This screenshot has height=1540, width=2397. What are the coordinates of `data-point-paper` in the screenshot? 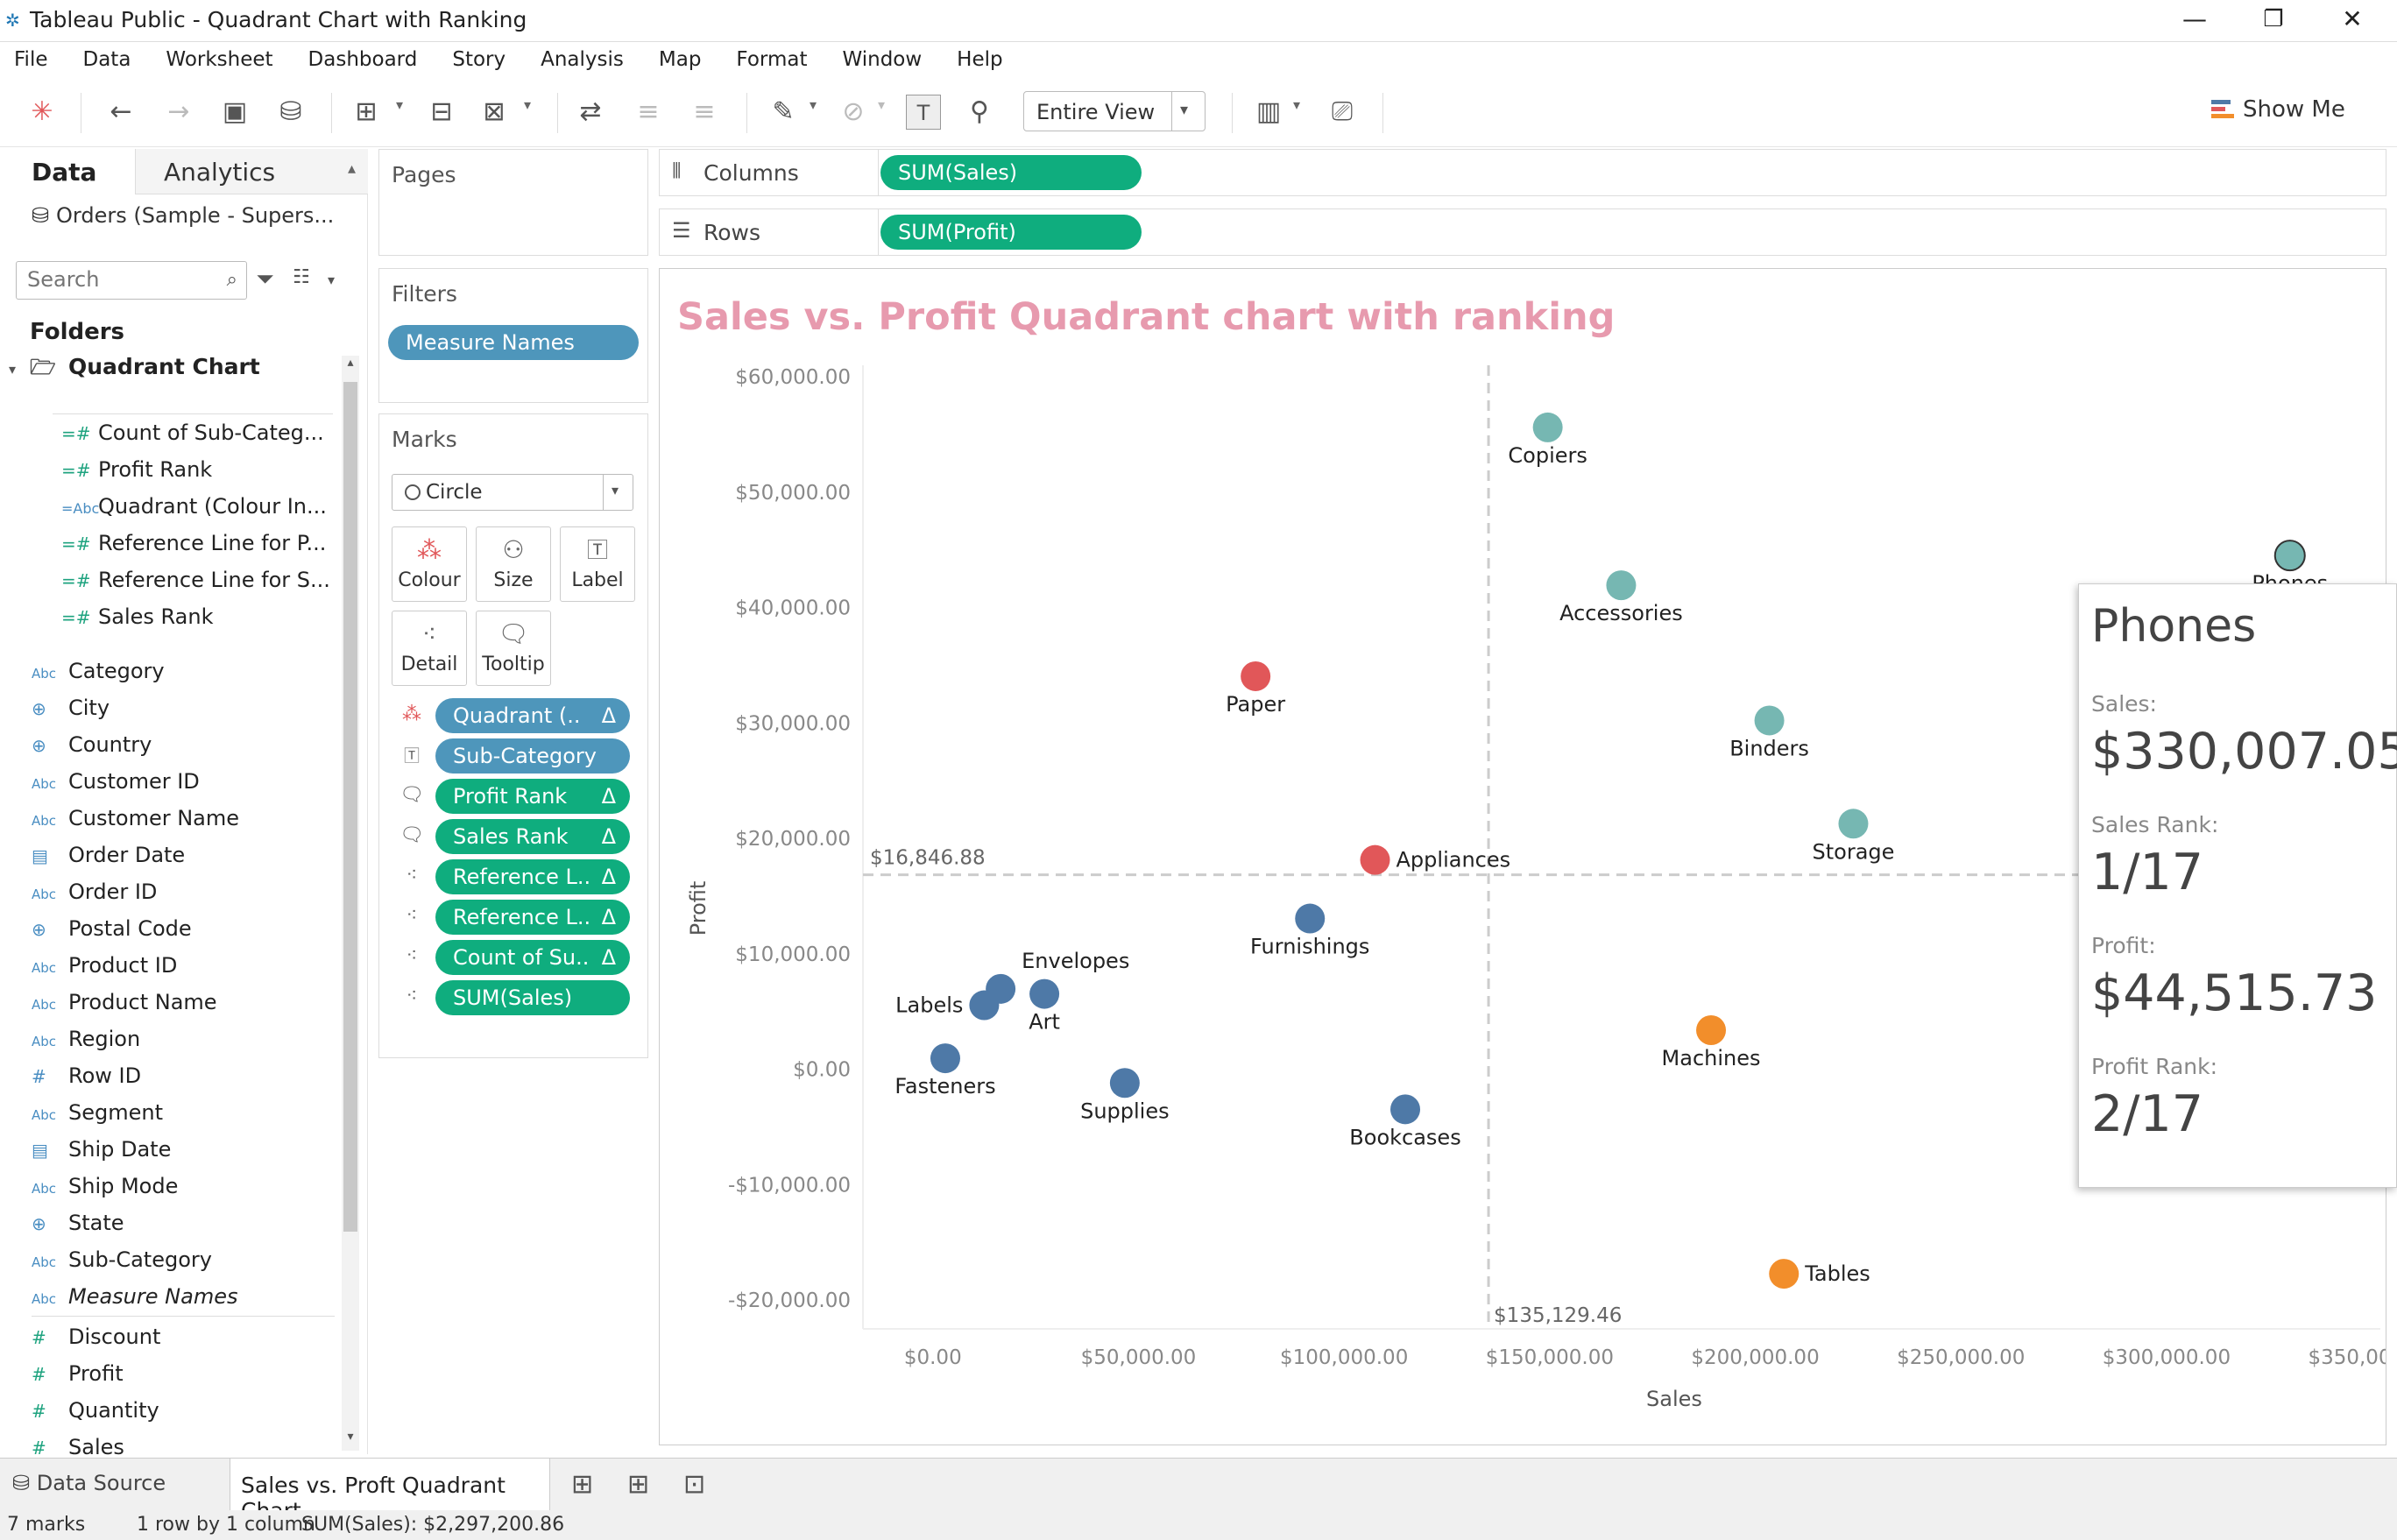 It's located at (1256, 676).